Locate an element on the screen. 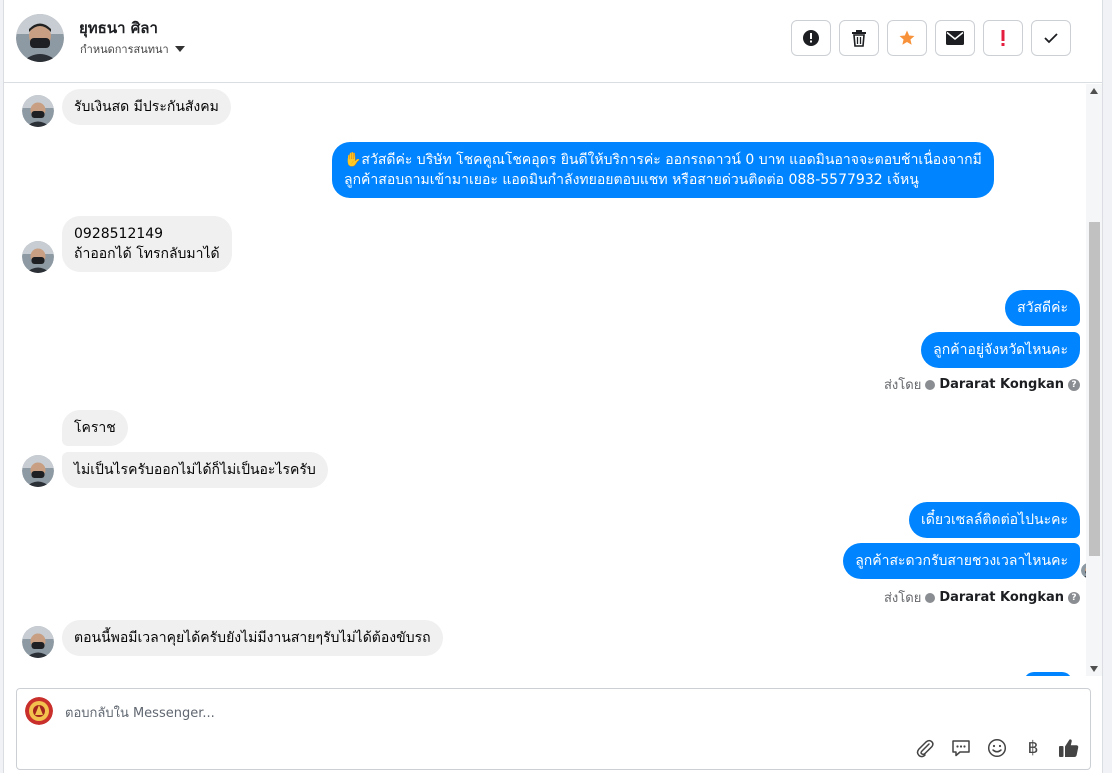 The height and width of the screenshot is (773, 1112). attach-button is located at coordinates (925, 748).